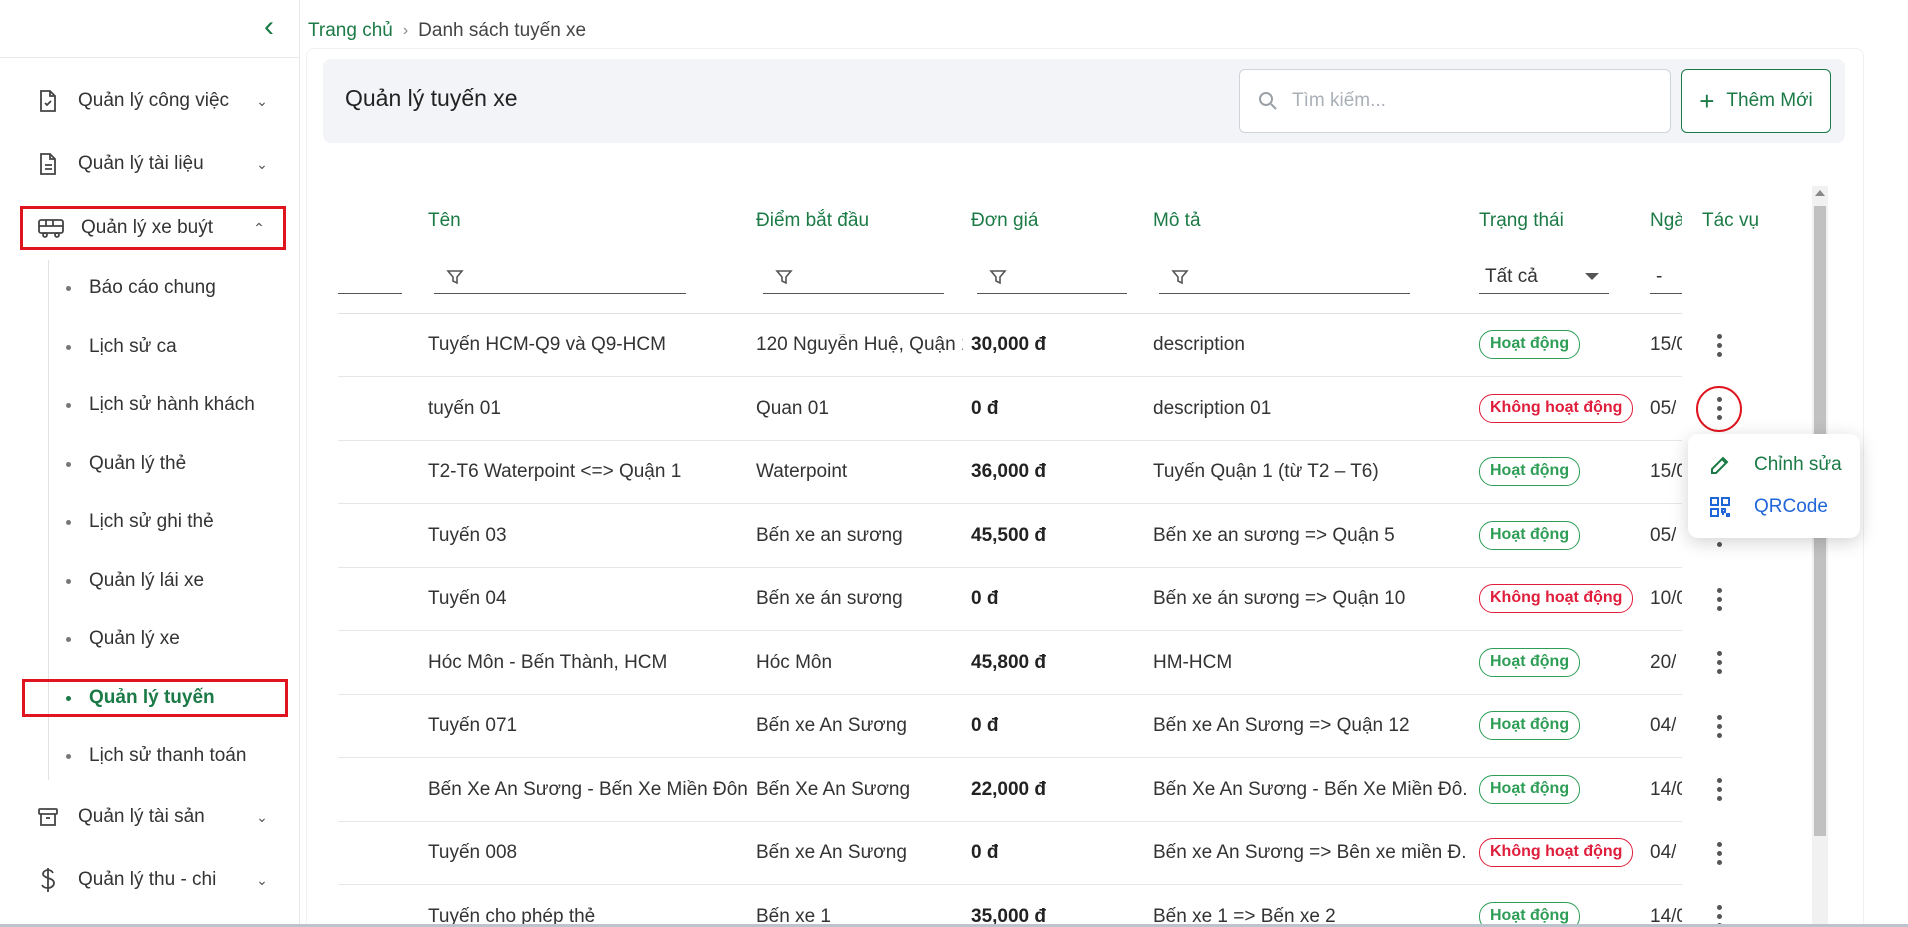  Describe the element at coordinates (141, 288) in the screenshot. I see `sidebar-subitem-general-report: Báo cáo chung` at that location.